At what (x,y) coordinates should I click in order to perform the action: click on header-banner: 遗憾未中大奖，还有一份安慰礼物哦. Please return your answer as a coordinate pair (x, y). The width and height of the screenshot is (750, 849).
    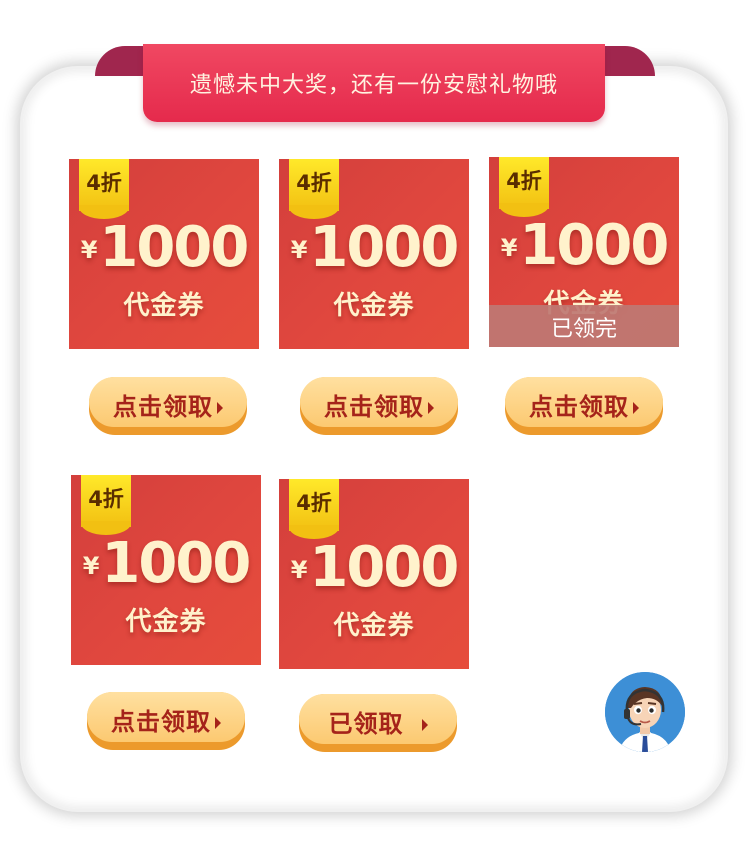
    Looking at the image, I should click on (374, 83).